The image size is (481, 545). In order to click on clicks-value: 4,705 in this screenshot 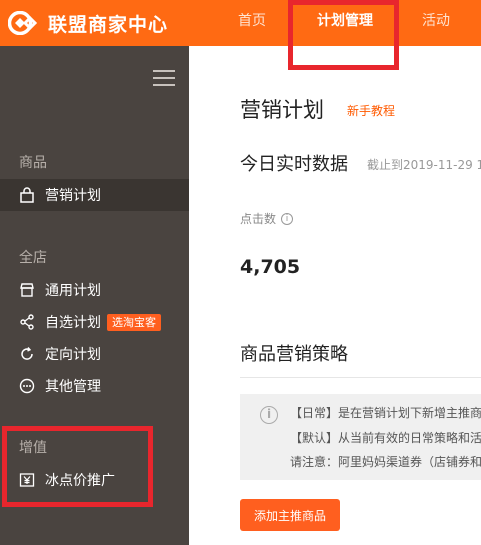, I will do `click(270, 267)`.